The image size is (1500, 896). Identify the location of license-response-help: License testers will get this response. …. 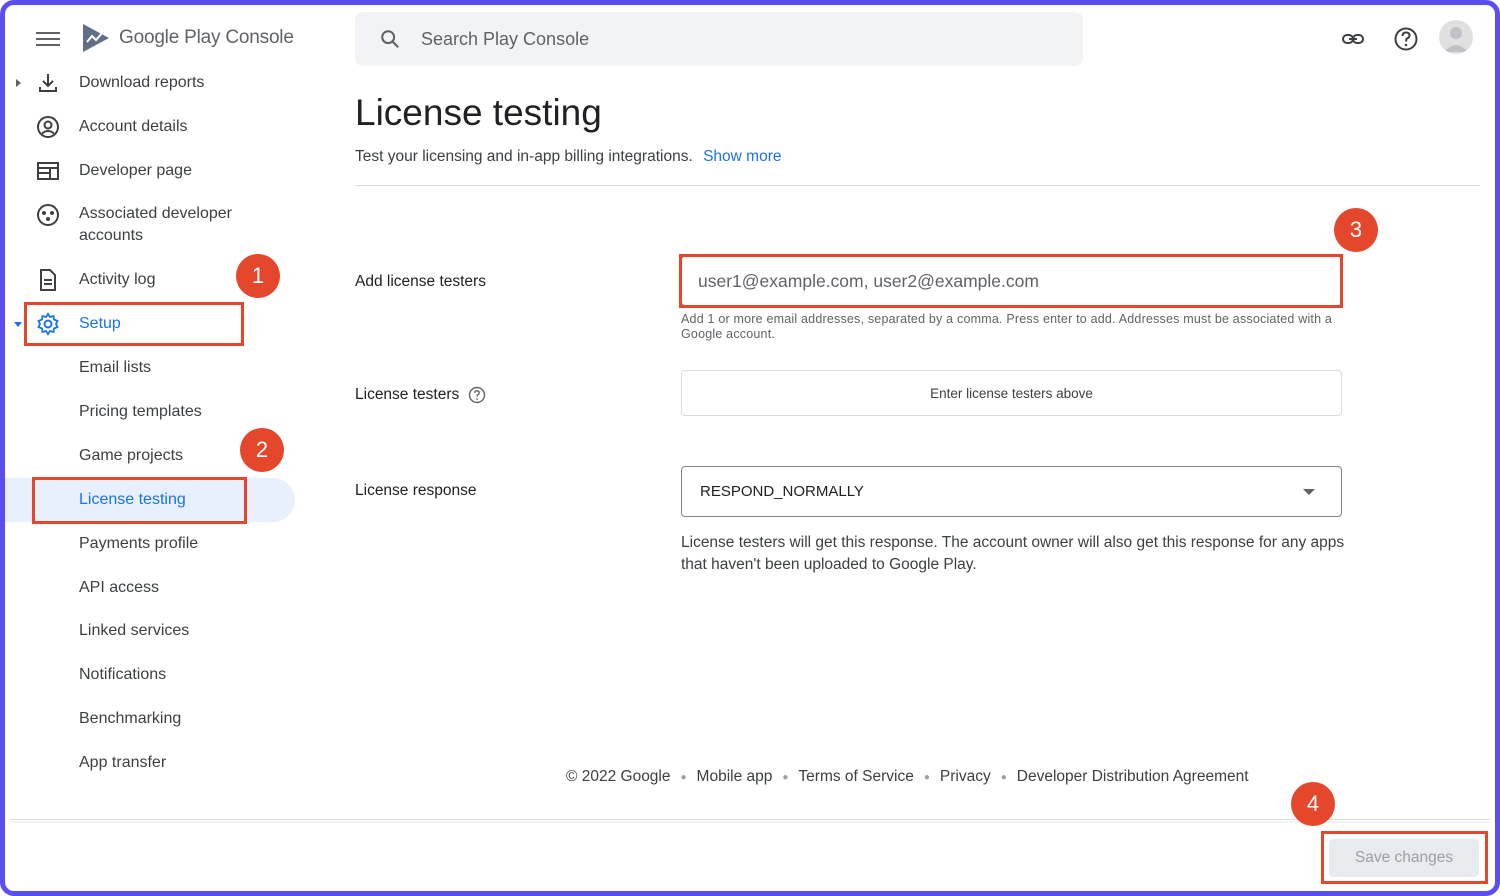
(1013, 553).